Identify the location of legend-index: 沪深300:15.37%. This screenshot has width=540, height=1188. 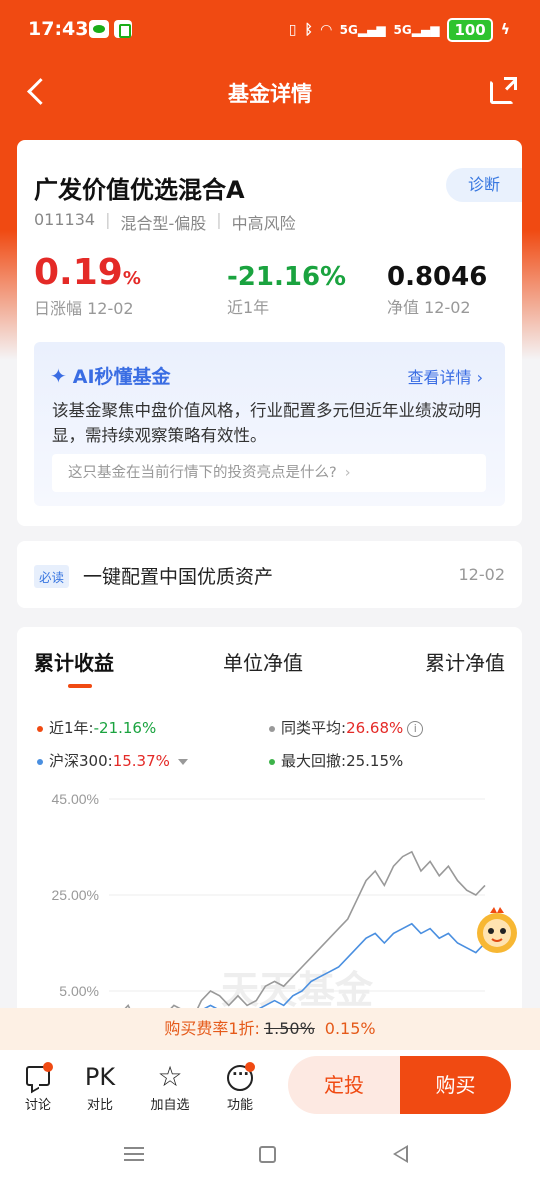
(112, 760).